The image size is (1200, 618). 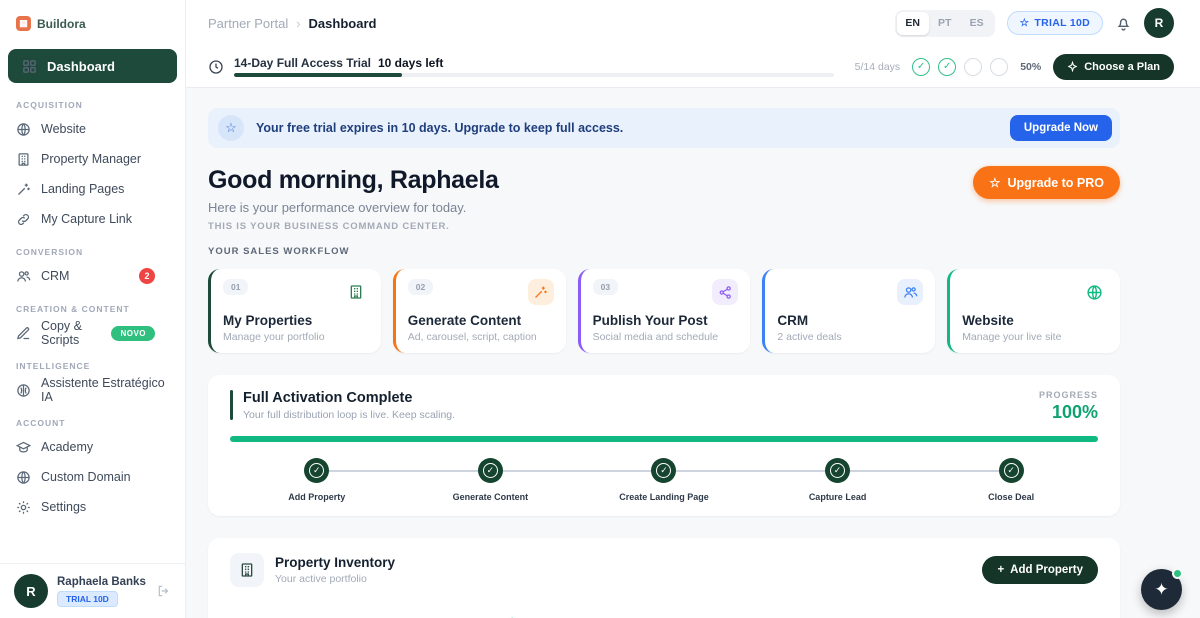 What do you see at coordinates (317, 497) in the screenshot?
I see `timeline-step-label: Add Property` at bounding box center [317, 497].